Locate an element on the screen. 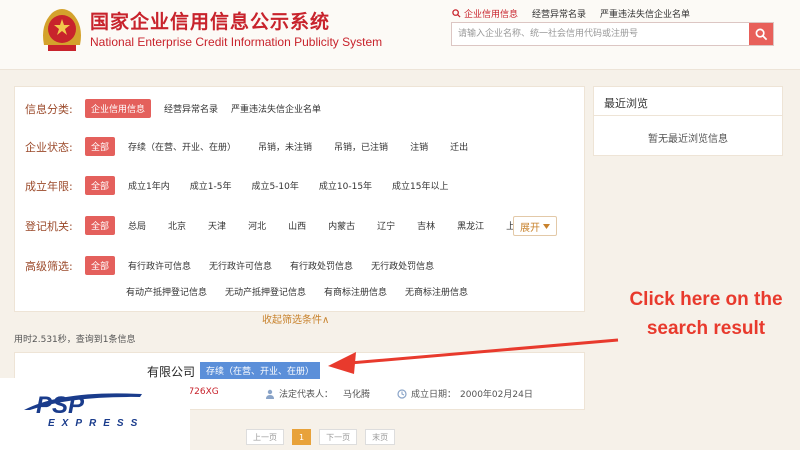  search-bar is located at coordinates (612, 34).